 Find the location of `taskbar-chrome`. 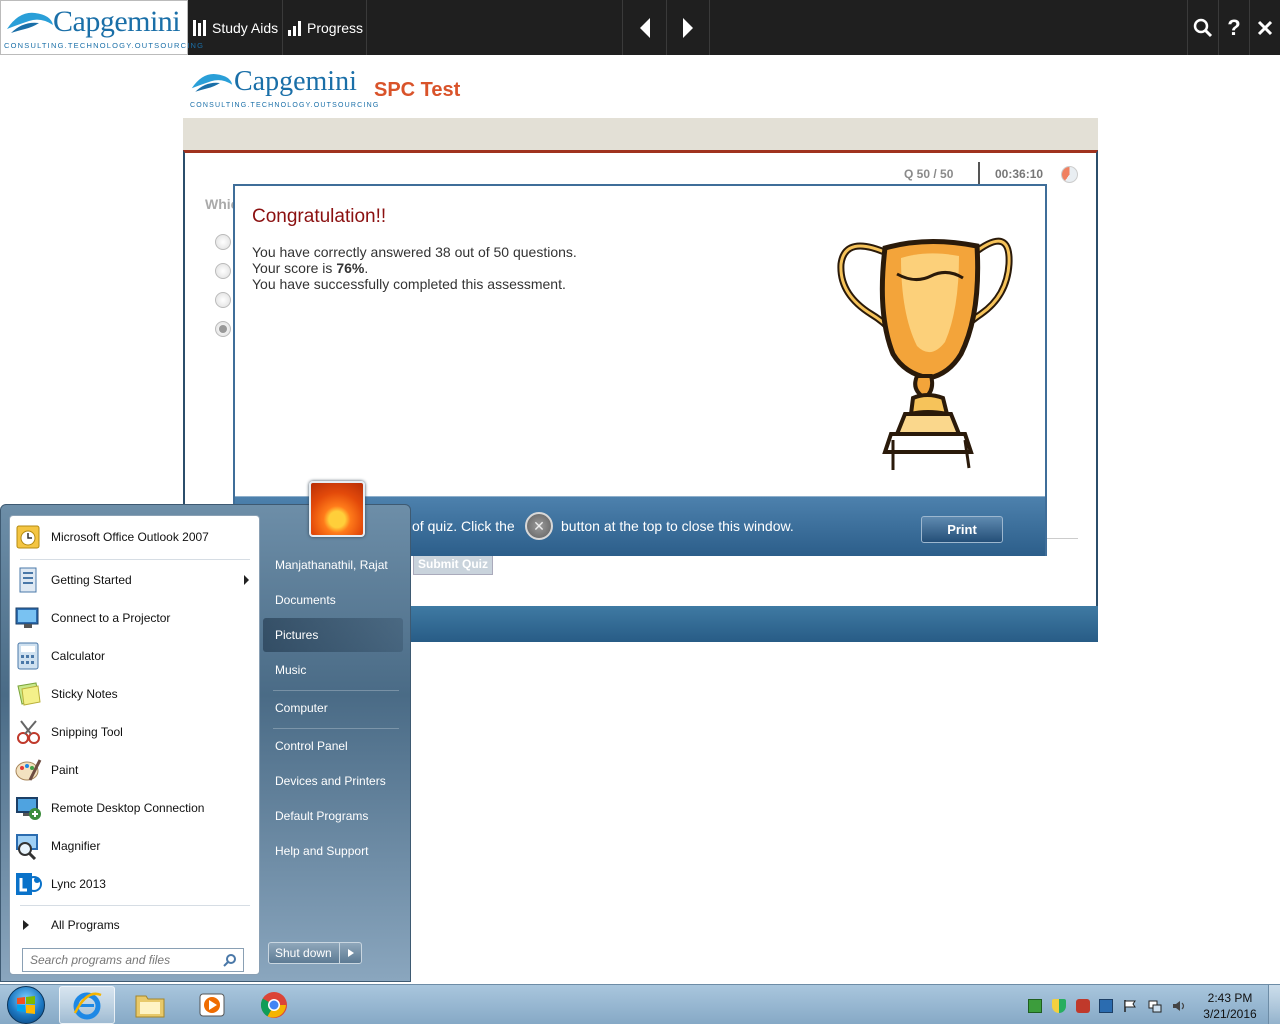

taskbar-chrome is located at coordinates (274, 1005).